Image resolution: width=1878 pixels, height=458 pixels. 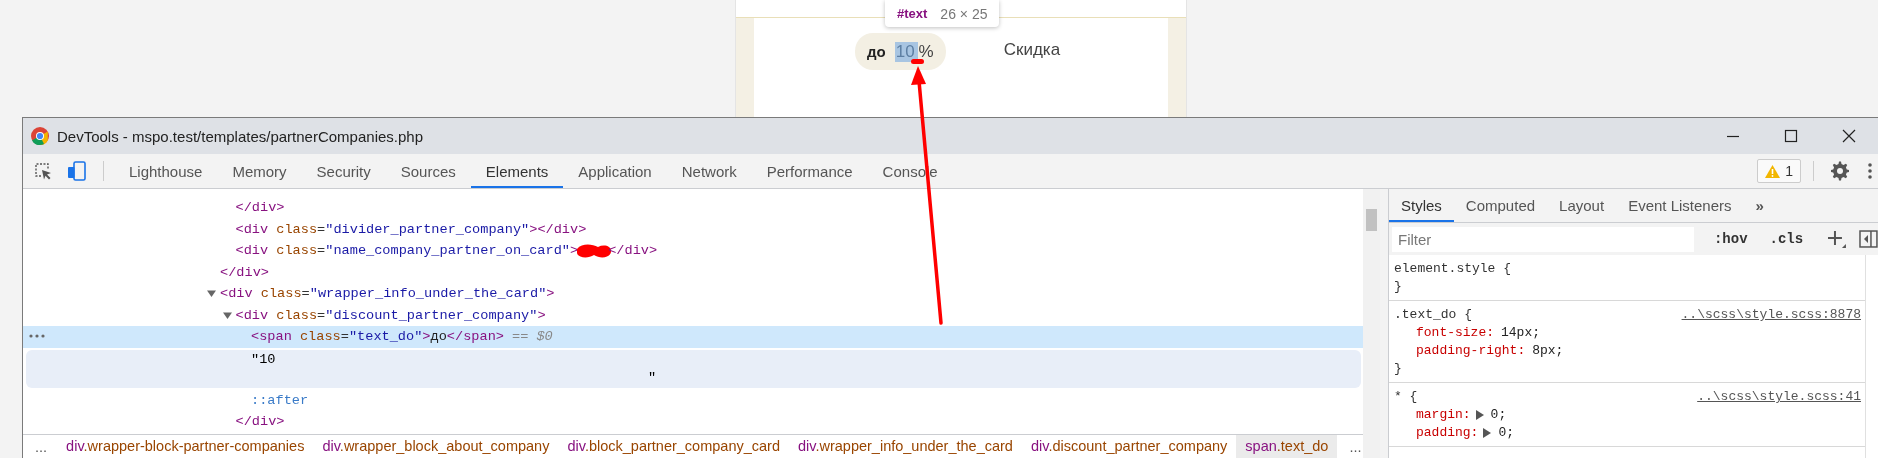 I want to click on rule-selector: * {, so click(x=1406, y=397).